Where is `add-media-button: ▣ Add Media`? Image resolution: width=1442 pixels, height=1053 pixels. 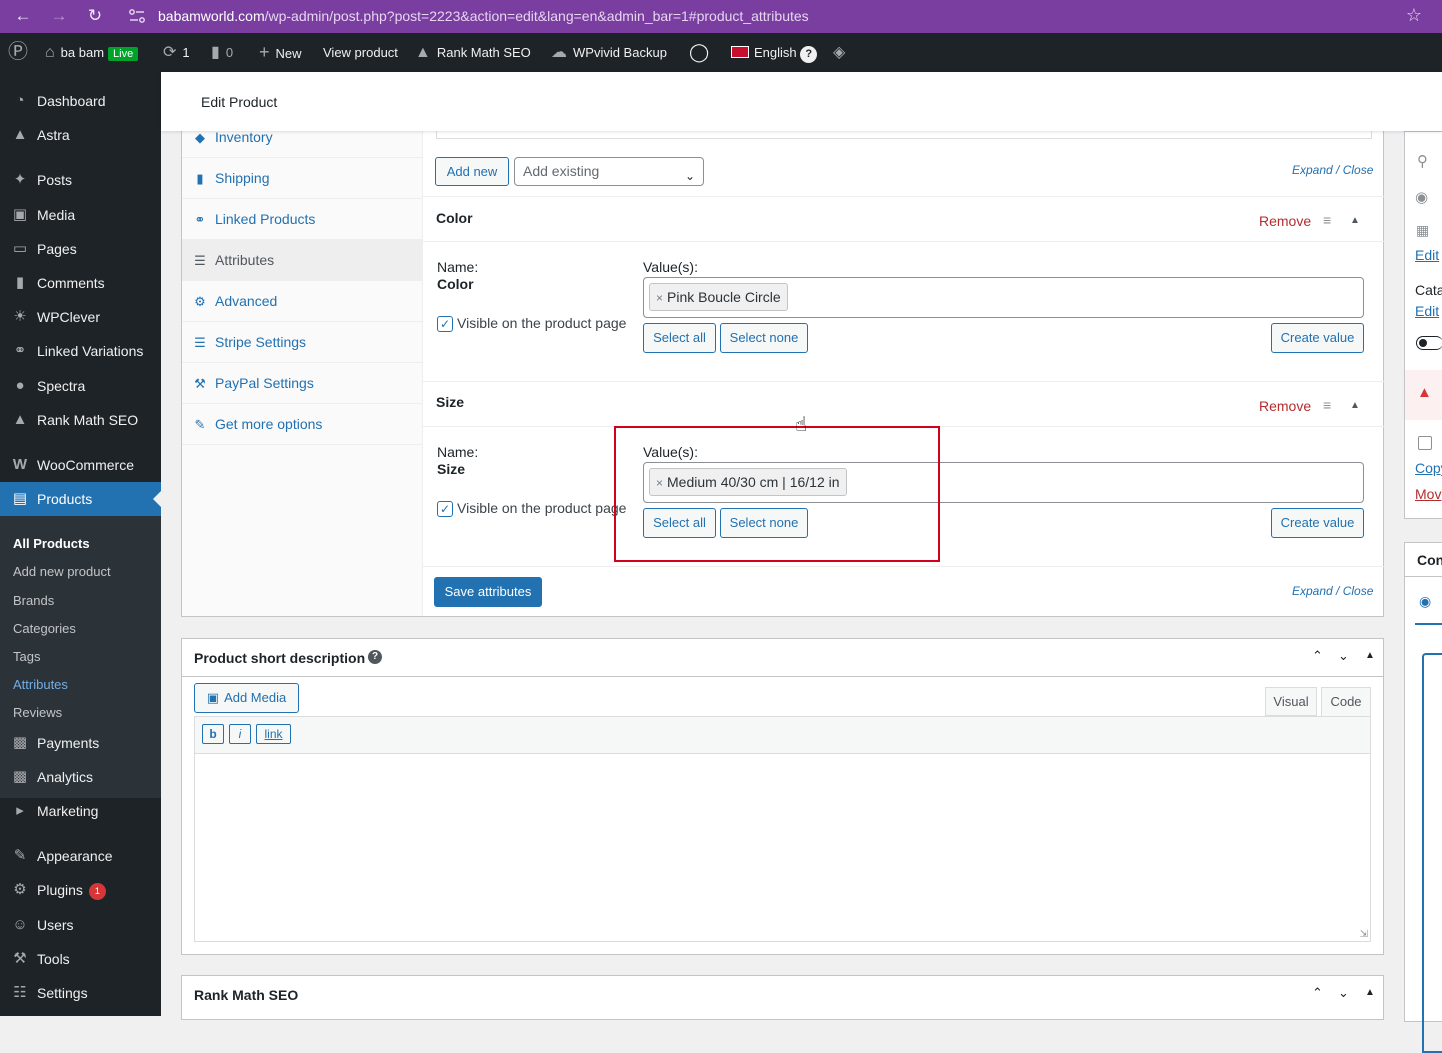 add-media-button: ▣ Add Media is located at coordinates (246, 698).